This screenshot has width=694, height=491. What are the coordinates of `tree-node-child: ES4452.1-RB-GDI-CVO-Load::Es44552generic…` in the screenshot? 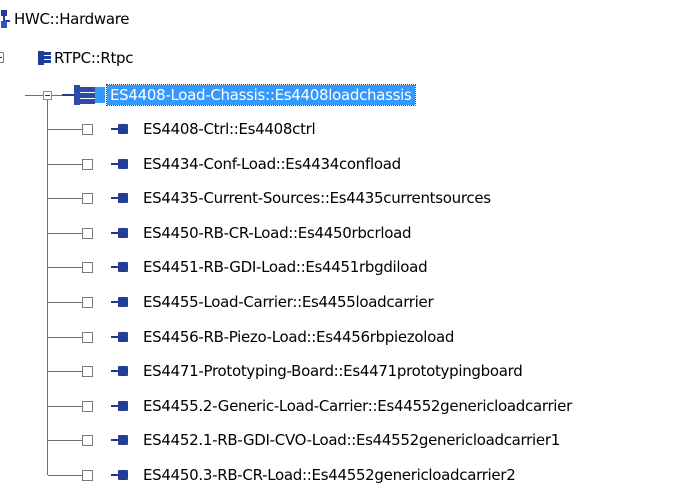 It's located at (351, 440).